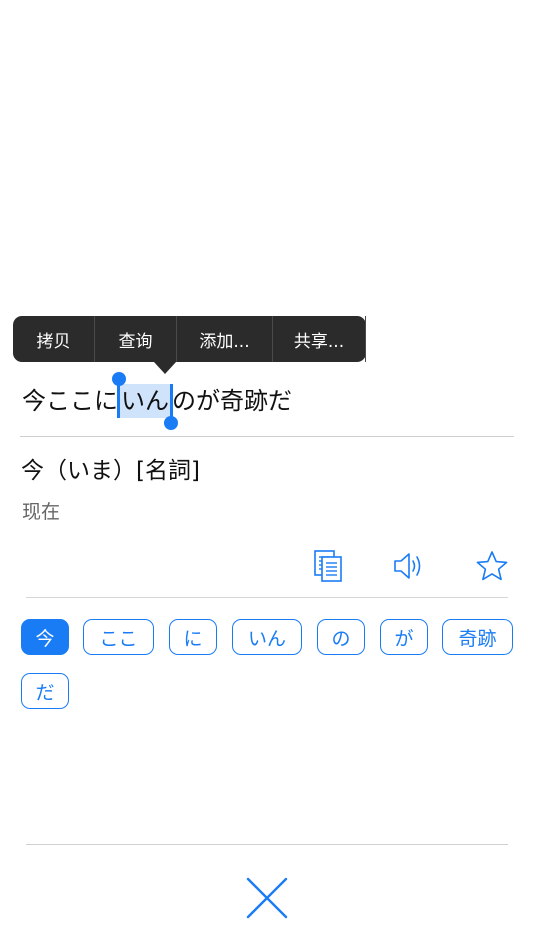 The width and height of the screenshot is (534, 950). Describe the element at coordinates (404, 637) in the screenshot. I see `token-chip: が` at that location.